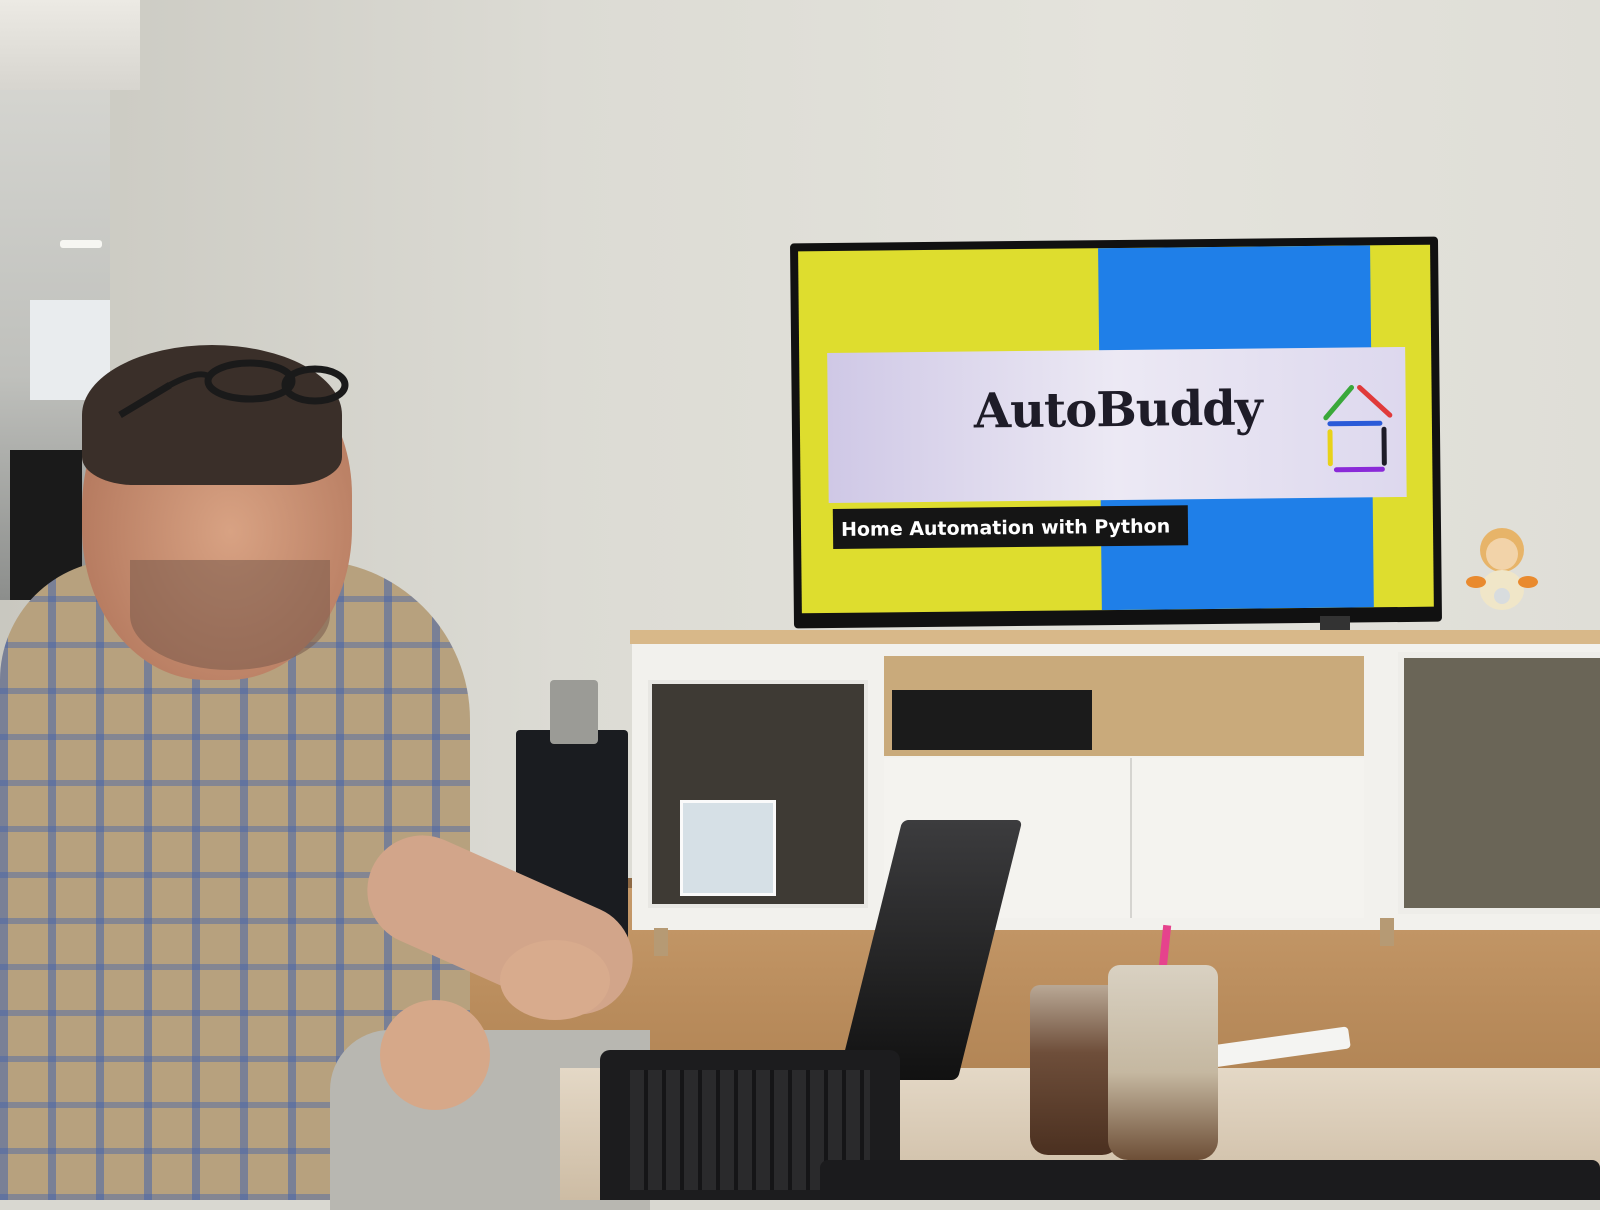  I want to click on right-hand, so click(555, 980).